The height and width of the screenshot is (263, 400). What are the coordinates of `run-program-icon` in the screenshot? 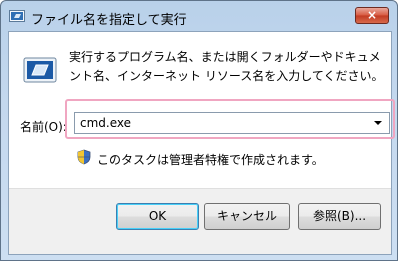 It's located at (40, 70).